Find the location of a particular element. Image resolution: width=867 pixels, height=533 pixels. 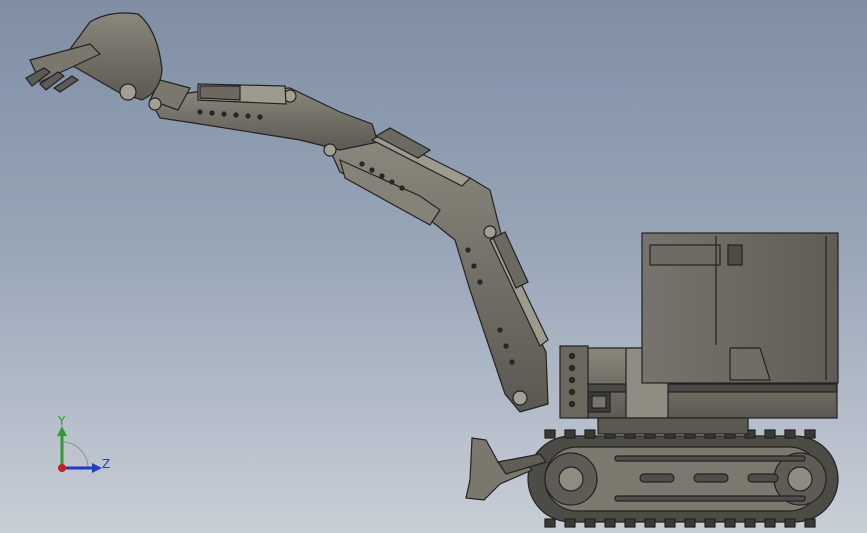

z-axis-arrow is located at coordinates (97, 468).